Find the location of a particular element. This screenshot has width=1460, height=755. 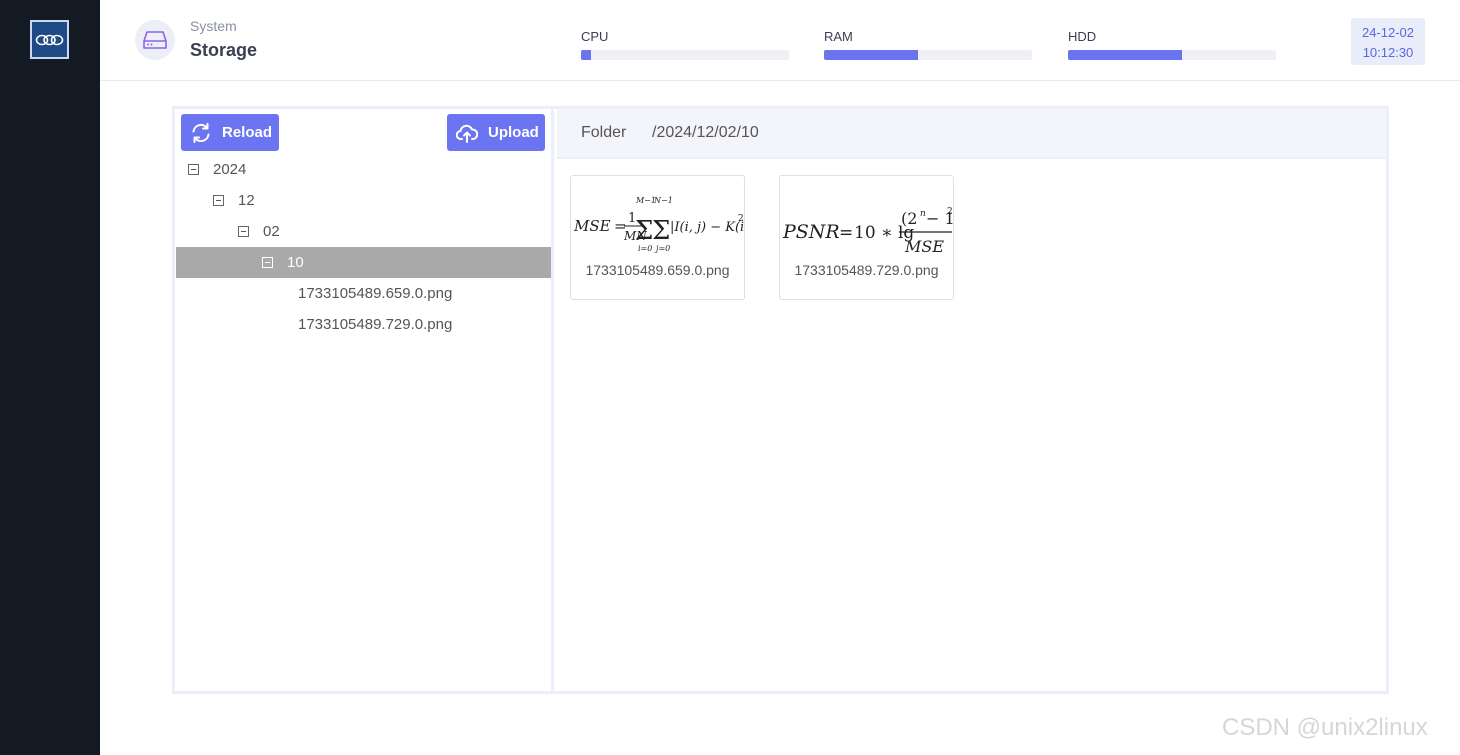

ram-meter: RAM is located at coordinates (928, 44).